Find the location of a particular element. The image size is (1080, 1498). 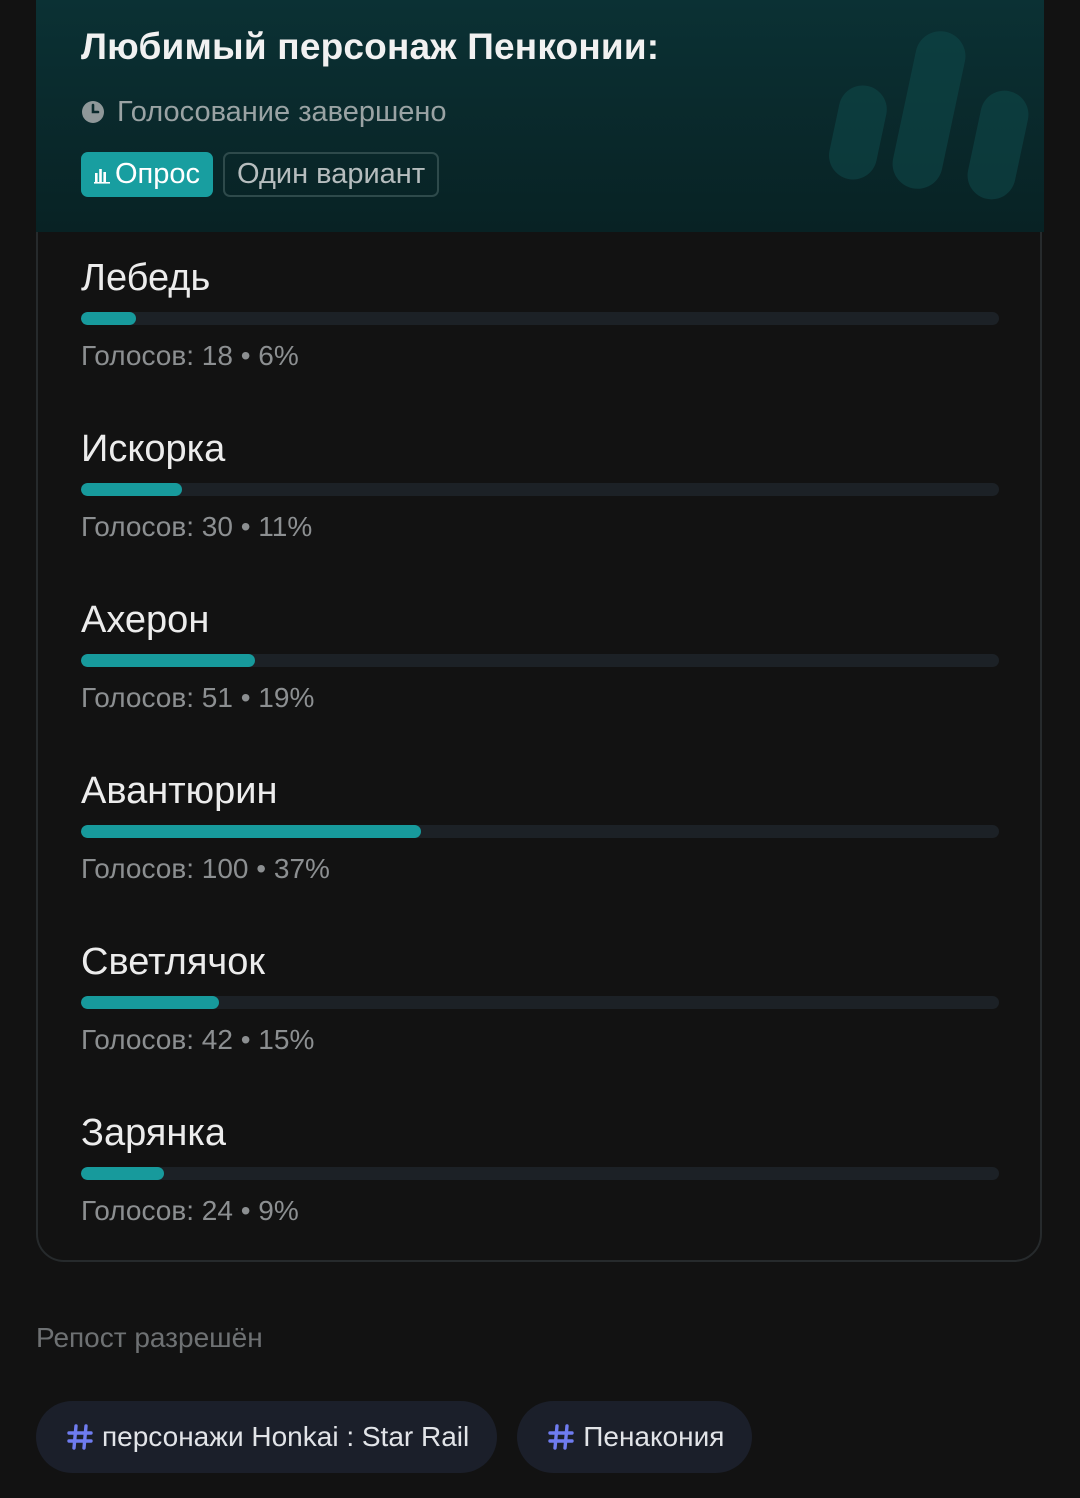

poll-option: Лебедь Голосов: 18 • 6% is located at coordinates (540, 337).